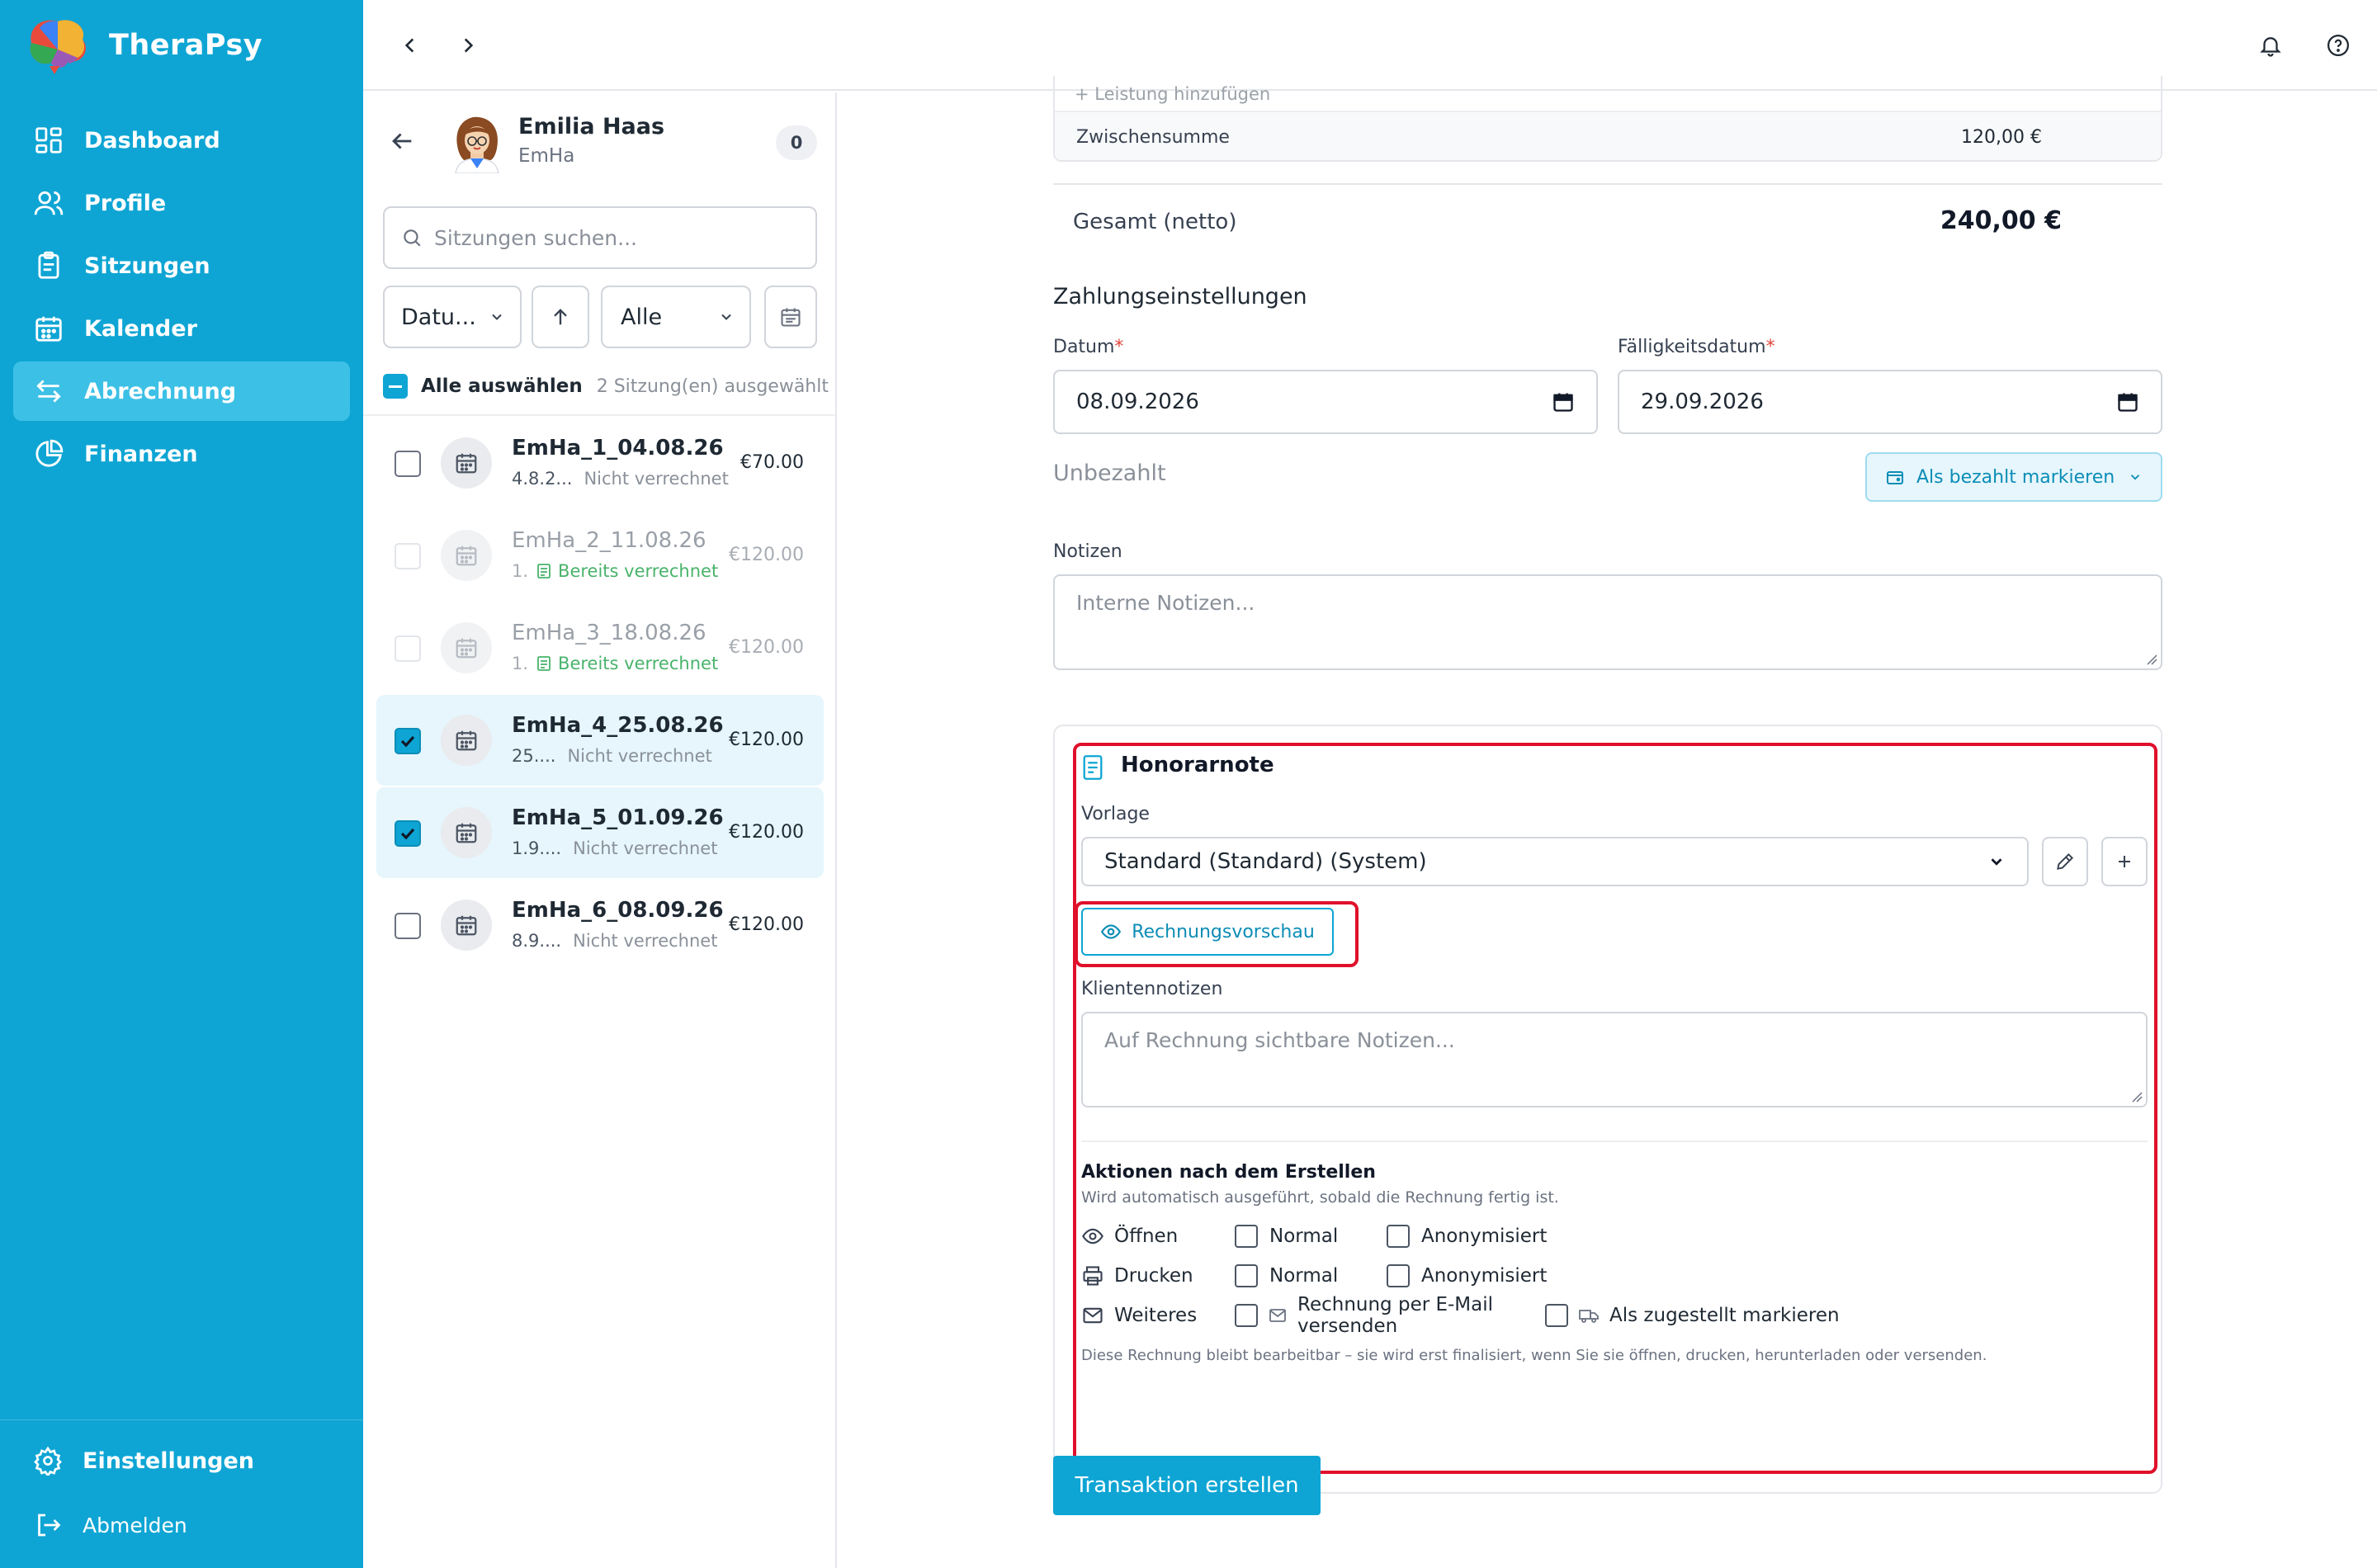  I want to click on sidebar-item-einstellungen: Einstellungen, so click(143, 1461).